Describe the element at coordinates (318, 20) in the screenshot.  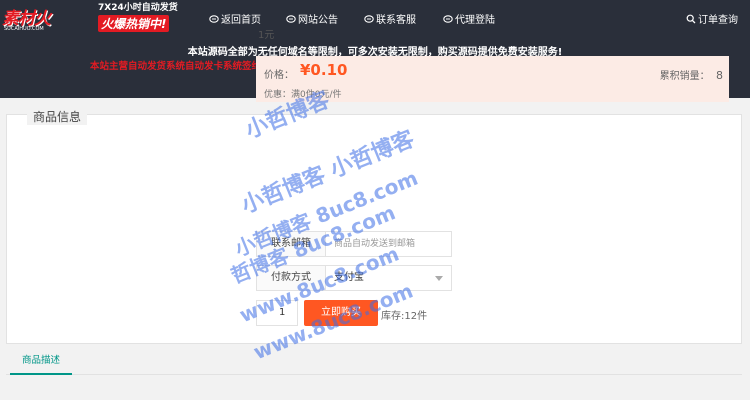
I see `nav-announcement-label: 网站公告` at that location.